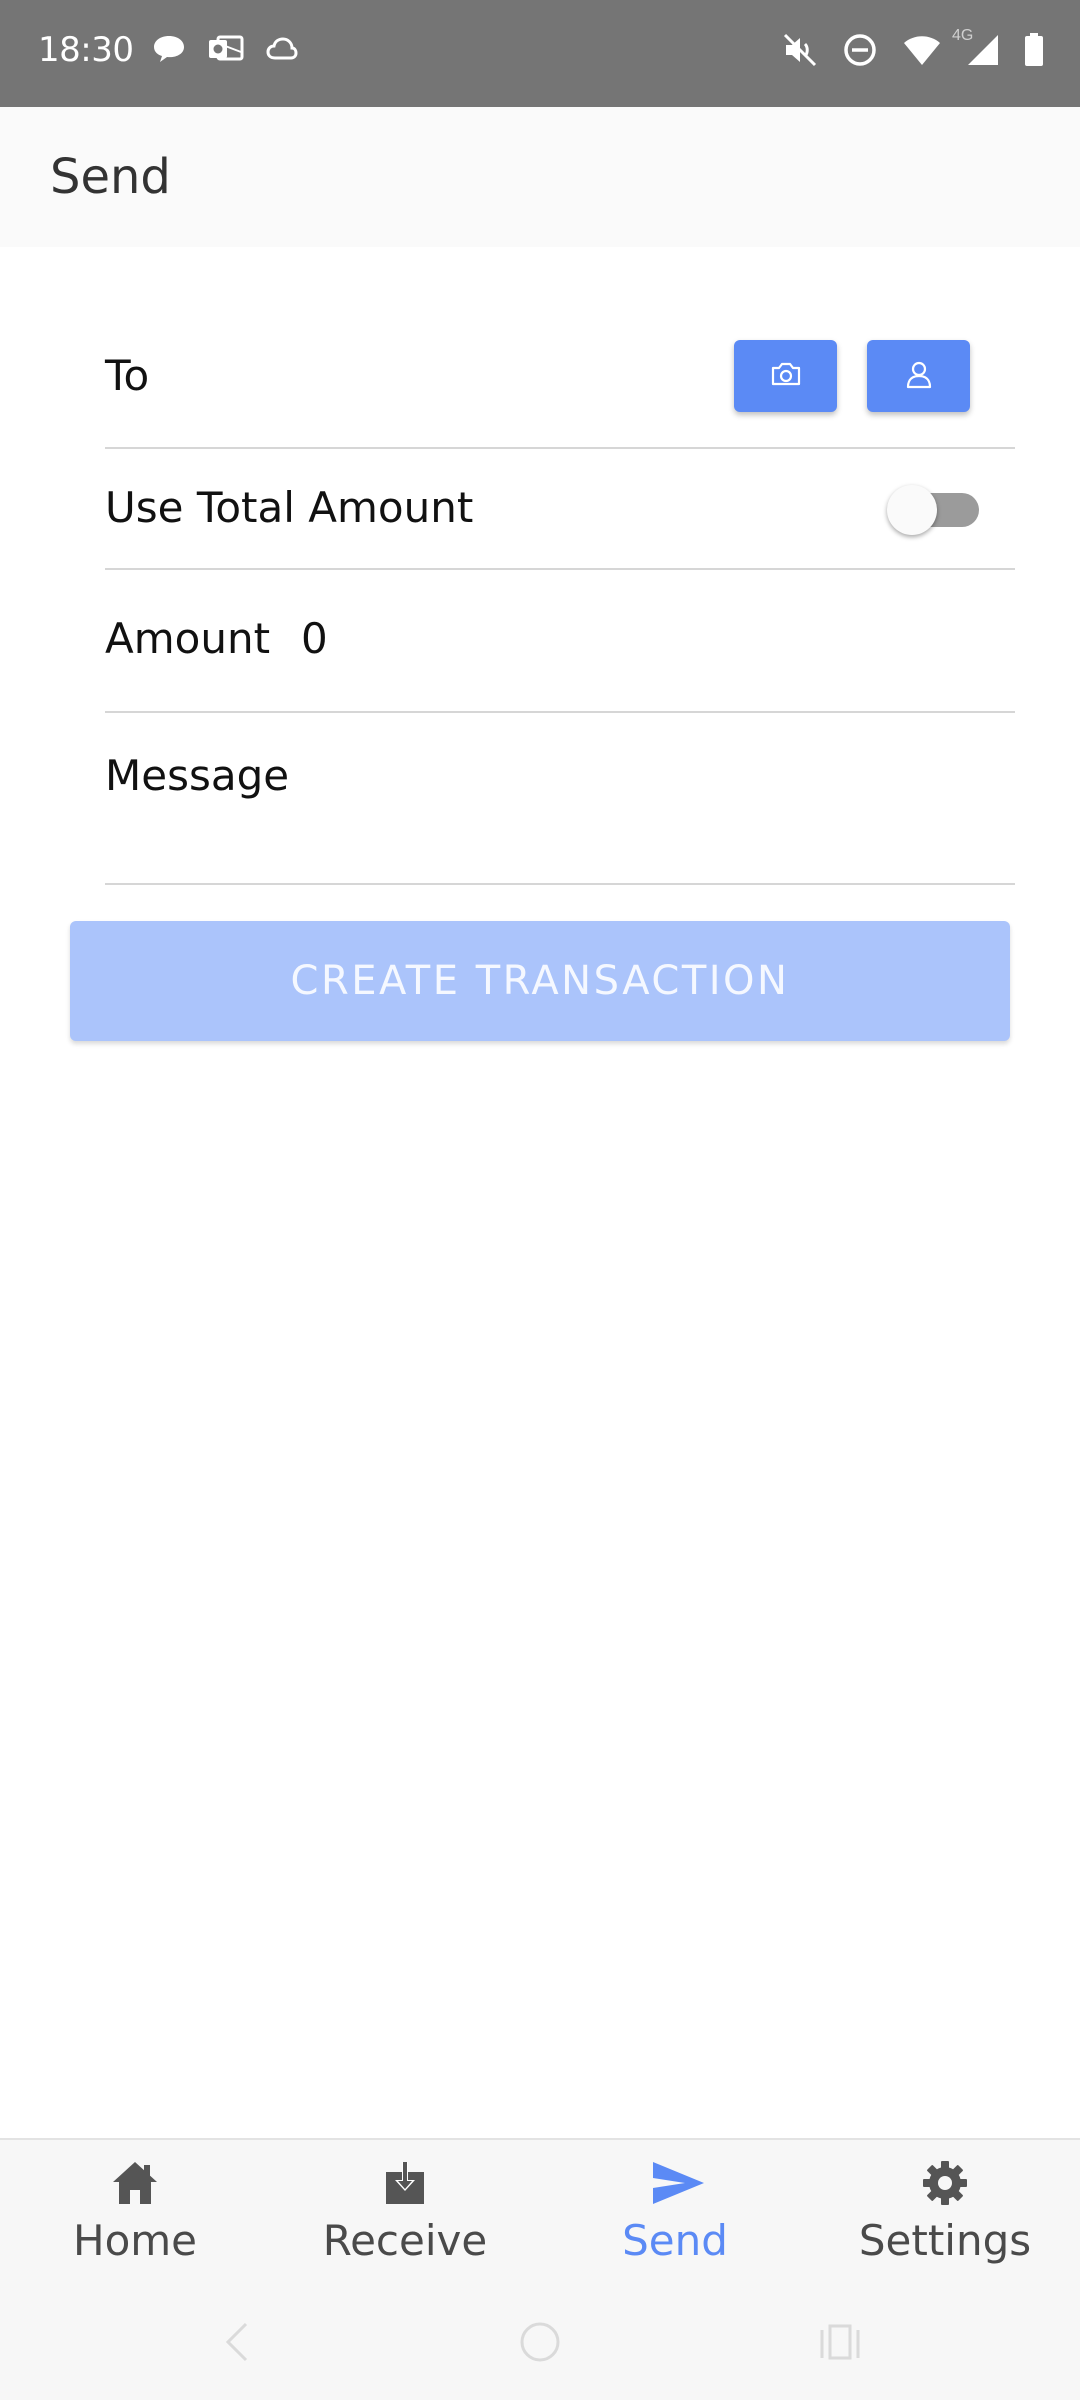 The height and width of the screenshot is (2400, 1080). What do you see at coordinates (289, 507) in the screenshot?
I see `use-total-amount-label: Use Total Amount` at bounding box center [289, 507].